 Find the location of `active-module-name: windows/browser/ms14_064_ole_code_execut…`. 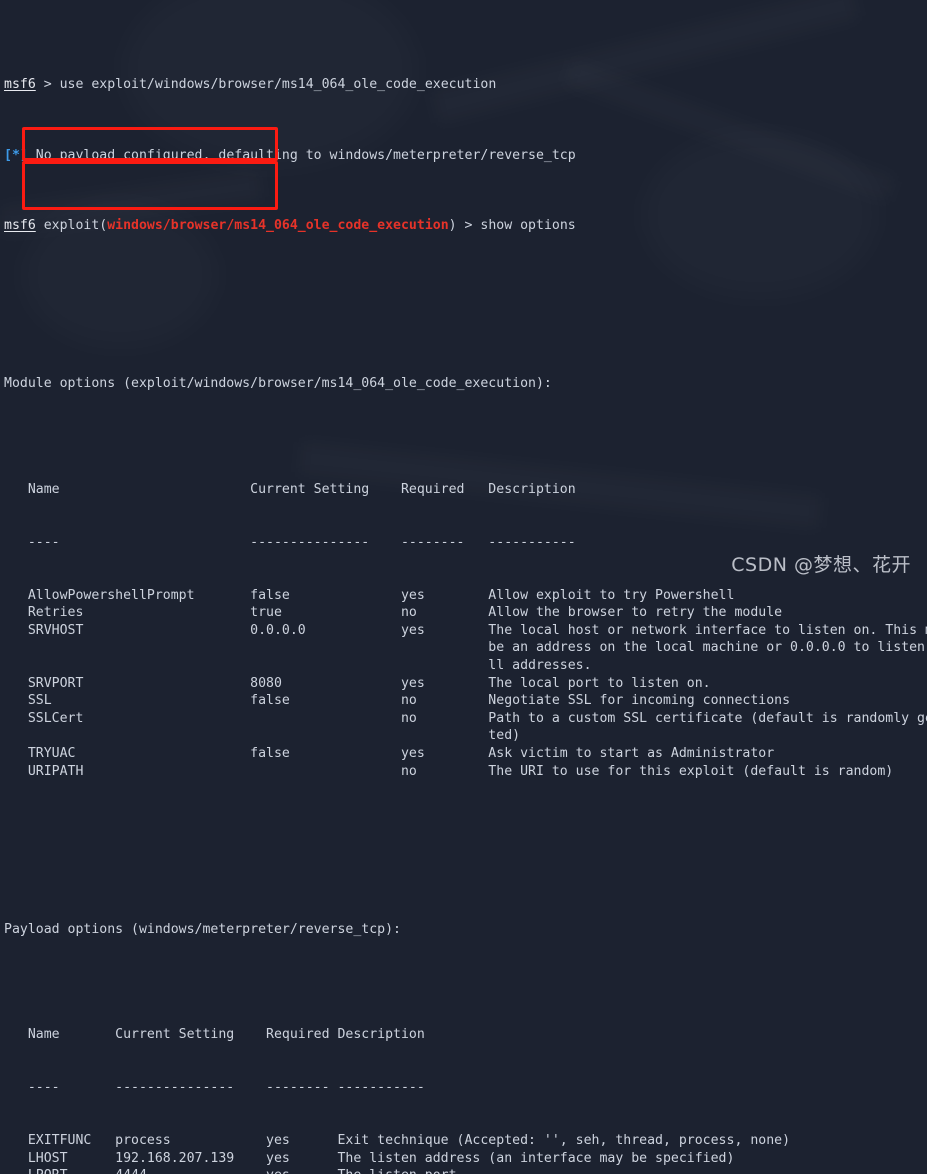

active-module-name: windows/browser/ms14_064_ole_code_execut… is located at coordinates (278, 226).